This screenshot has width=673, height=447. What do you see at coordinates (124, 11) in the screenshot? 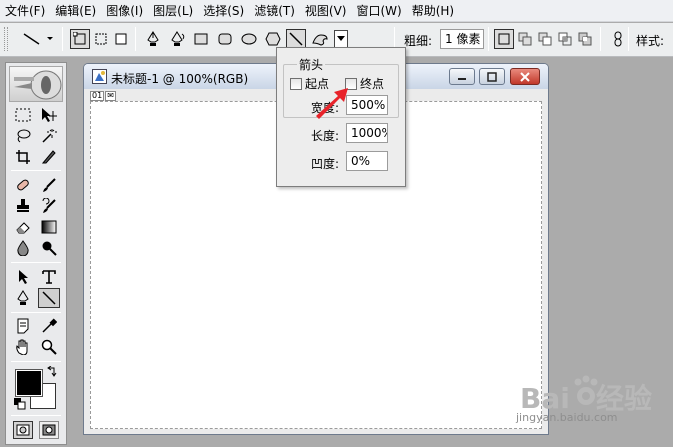
I see `menu-image: 图像(I)` at bounding box center [124, 11].